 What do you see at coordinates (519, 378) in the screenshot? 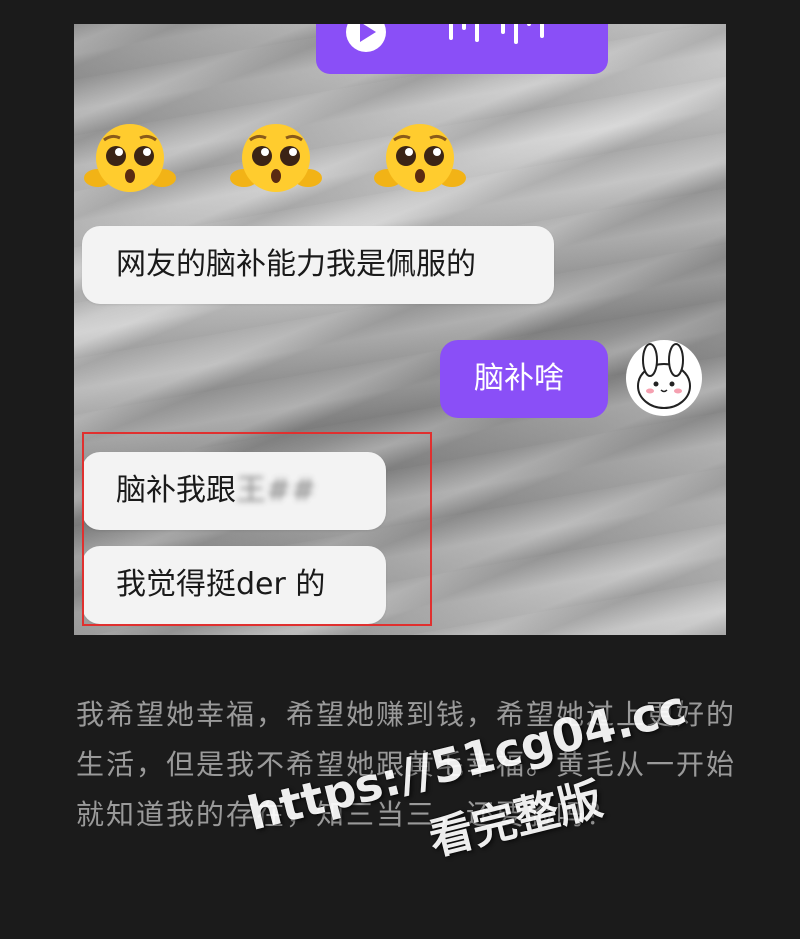
I see `message-text: 脑补啥` at bounding box center [519, 378].